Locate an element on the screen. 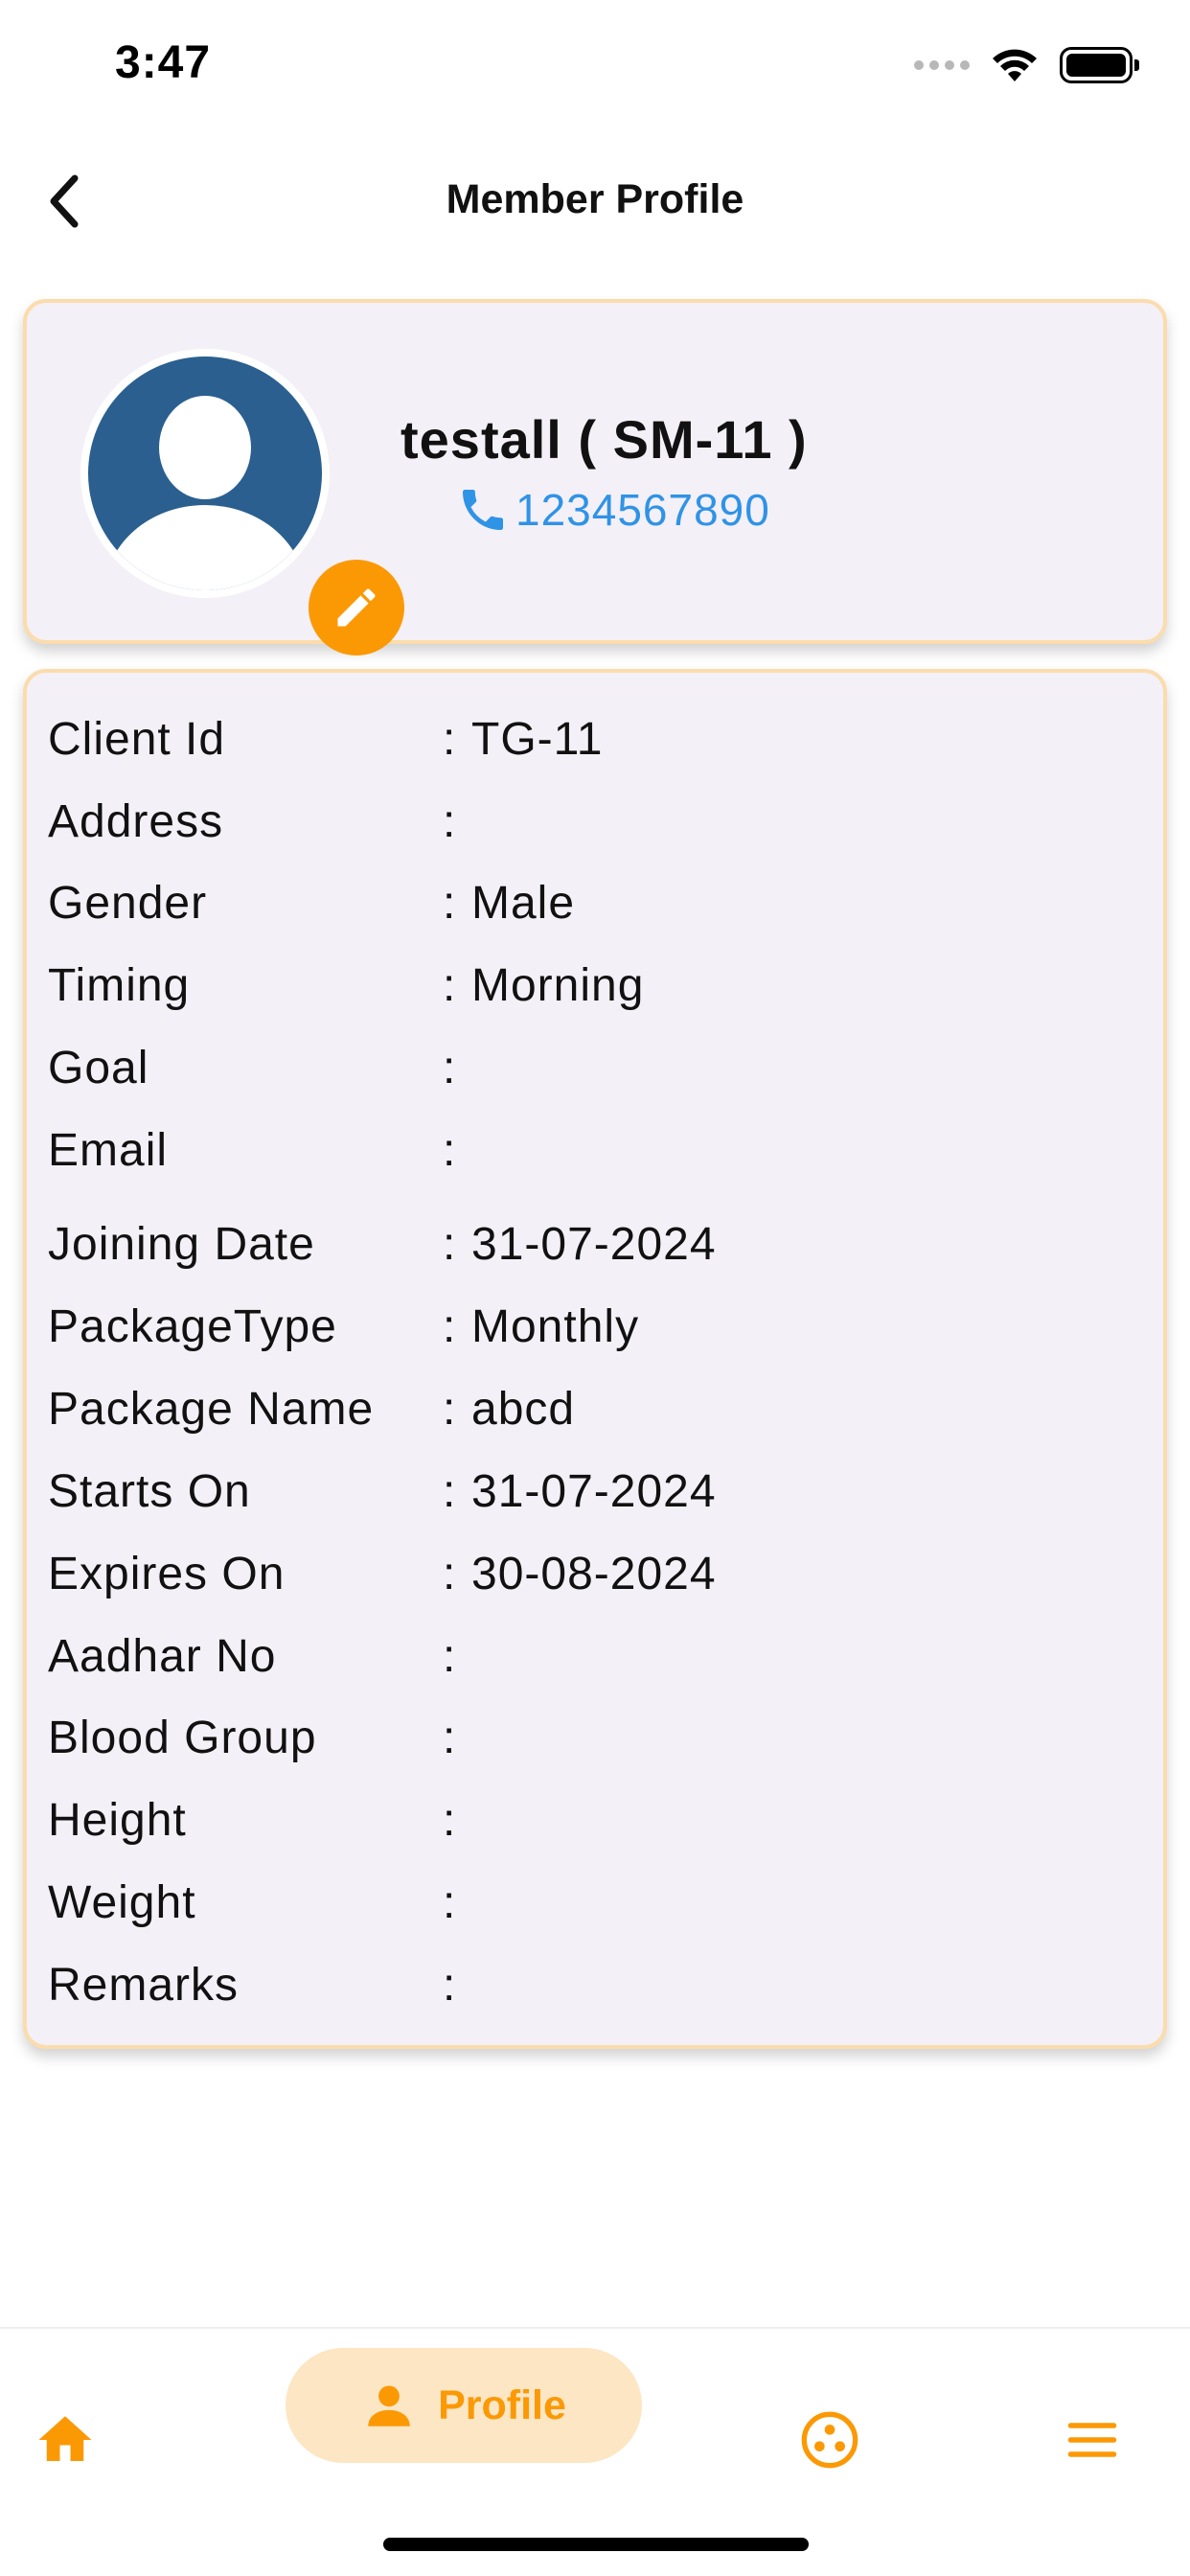 This screenshot has height=2576, width=1190. avatar-container is located at coordinates (242, 502).